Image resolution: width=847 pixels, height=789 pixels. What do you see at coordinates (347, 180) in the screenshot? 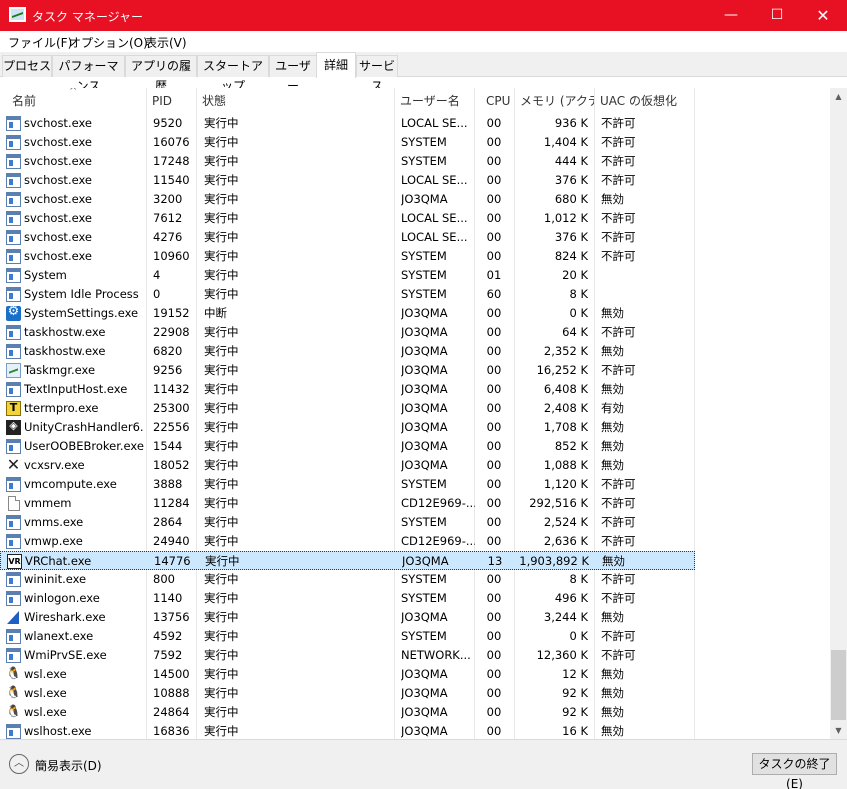
I see `table-row: svchost.exe 11540 実行中 LOCAL SE... 00 376 K 不許可` at bounding box center [347, 180].